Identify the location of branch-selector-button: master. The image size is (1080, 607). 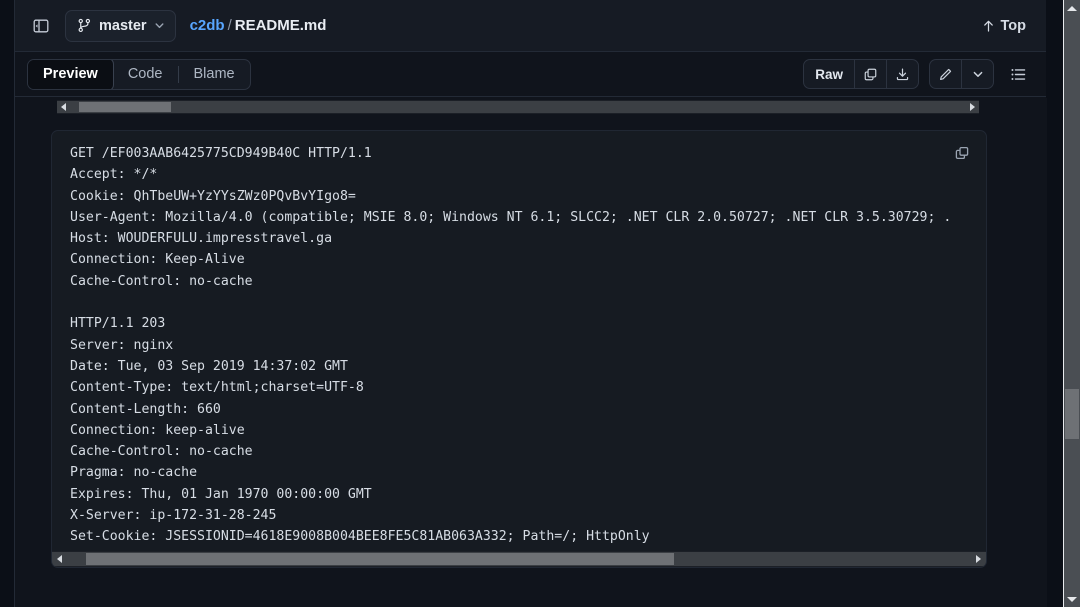
(120, 25).